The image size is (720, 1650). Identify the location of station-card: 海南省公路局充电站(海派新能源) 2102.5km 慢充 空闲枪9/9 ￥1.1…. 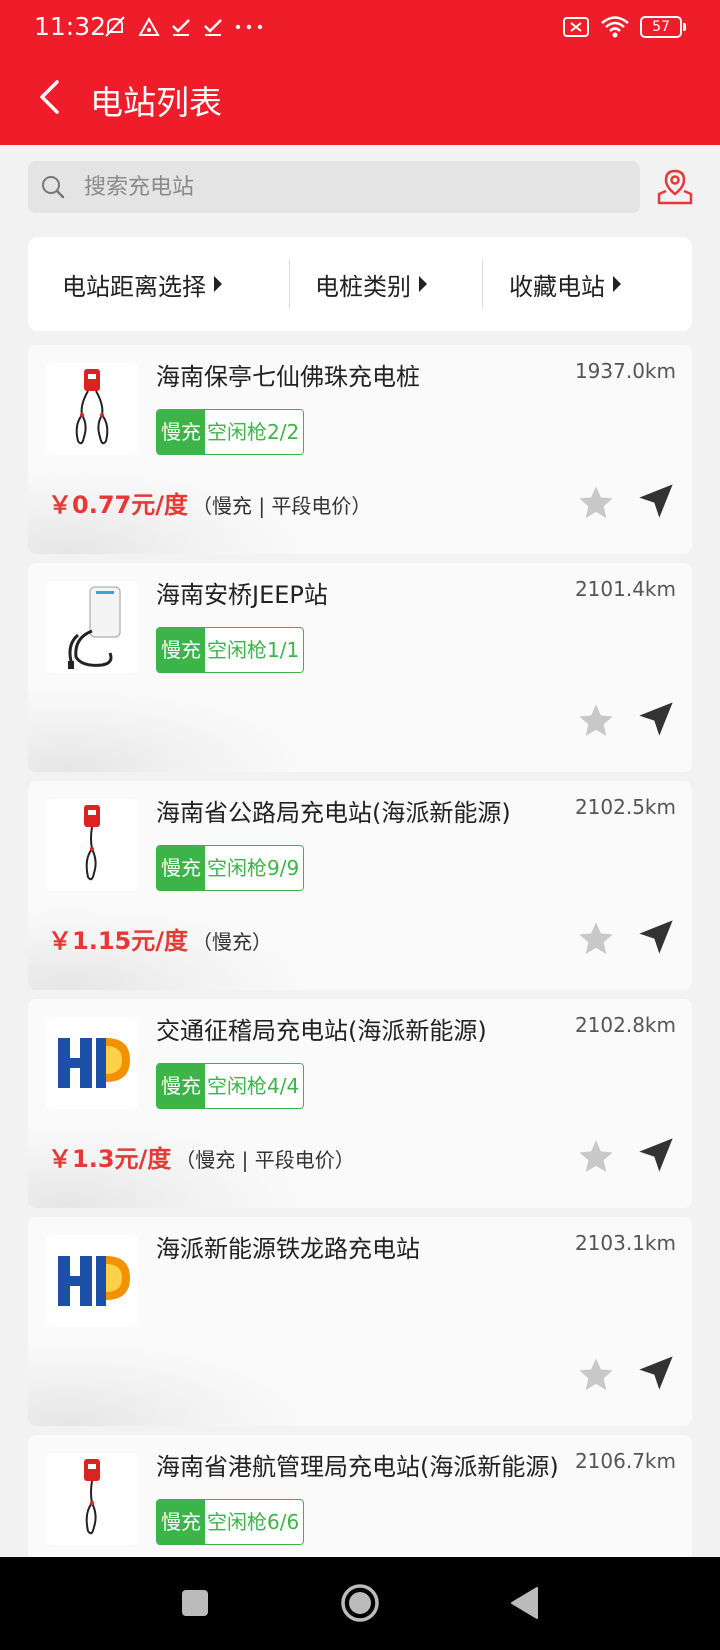
(360, 885).